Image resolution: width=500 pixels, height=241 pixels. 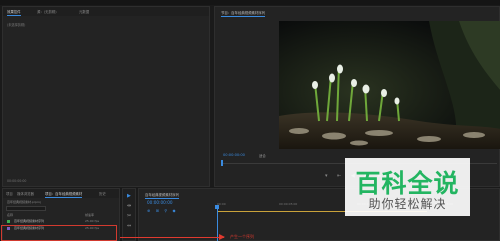 I want to click on ruler-tick-label: 00:00:05:00, so click(x=288, y=204).